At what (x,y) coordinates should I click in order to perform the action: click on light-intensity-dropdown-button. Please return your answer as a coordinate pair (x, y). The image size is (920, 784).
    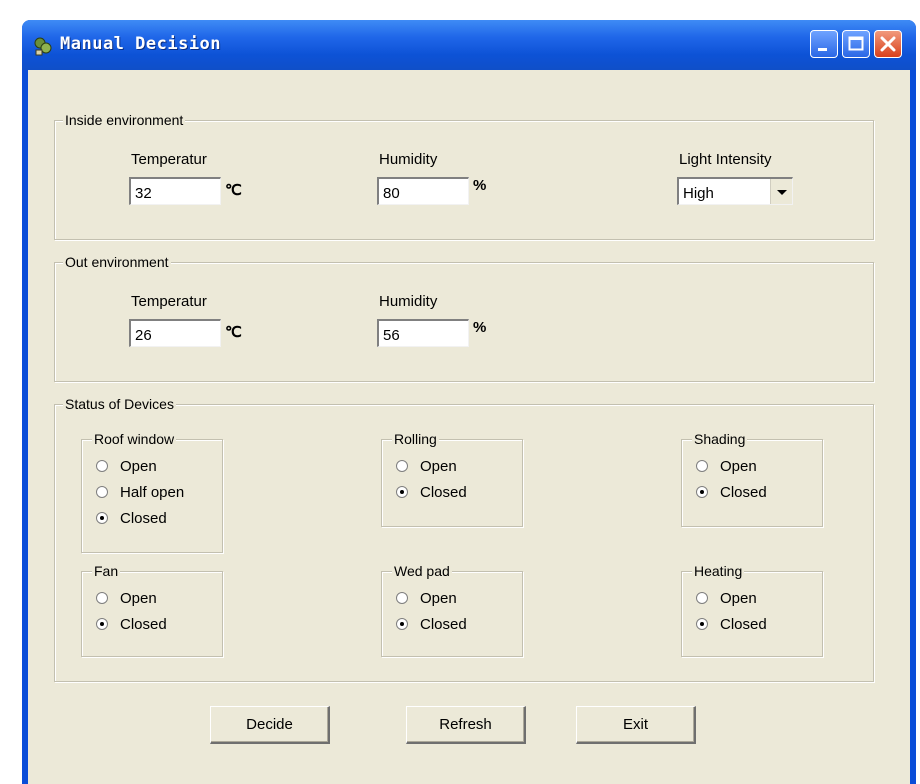
    Looking at the image, I should click on (781, 191).